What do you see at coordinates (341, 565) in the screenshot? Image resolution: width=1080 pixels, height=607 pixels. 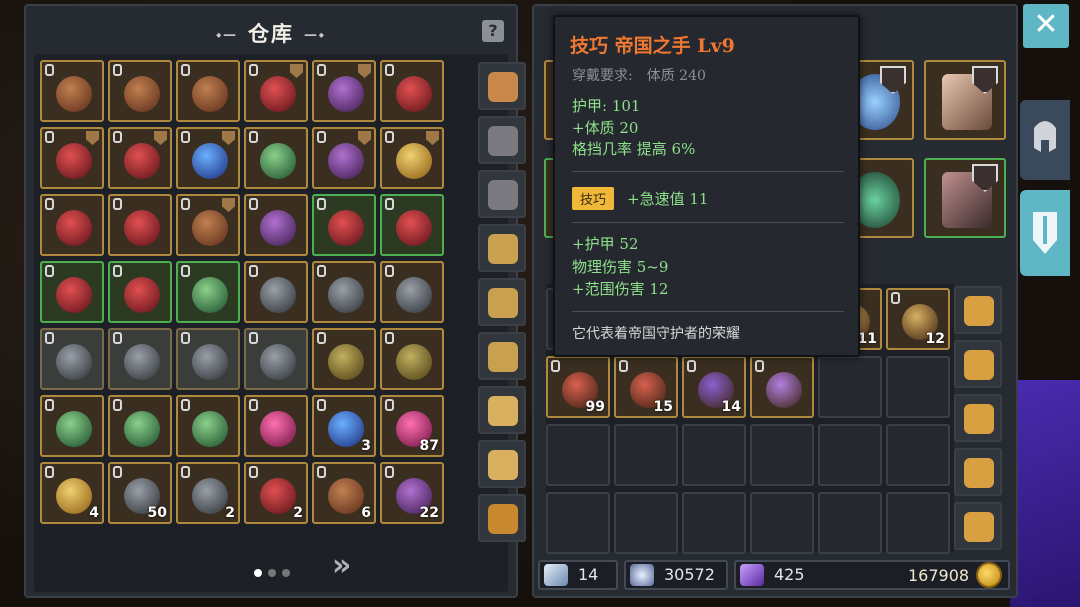 I see `next-page-button: »` at bounding box center [341, 565].